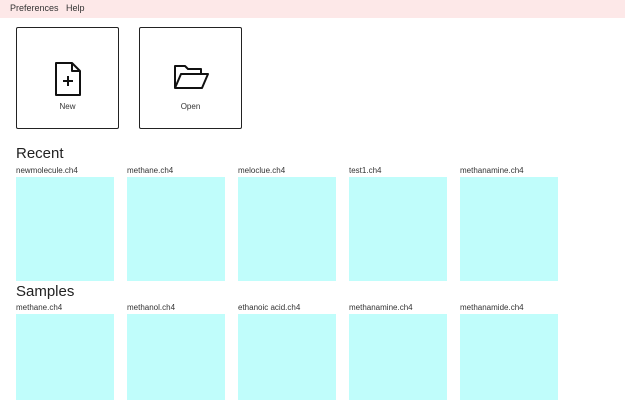 The height and width of the screenshot is (416, 625). What do you see at coordinates (45, 291) in the screenshot?
I see `samples-heading: Samples` at bounding box center [45, 291].